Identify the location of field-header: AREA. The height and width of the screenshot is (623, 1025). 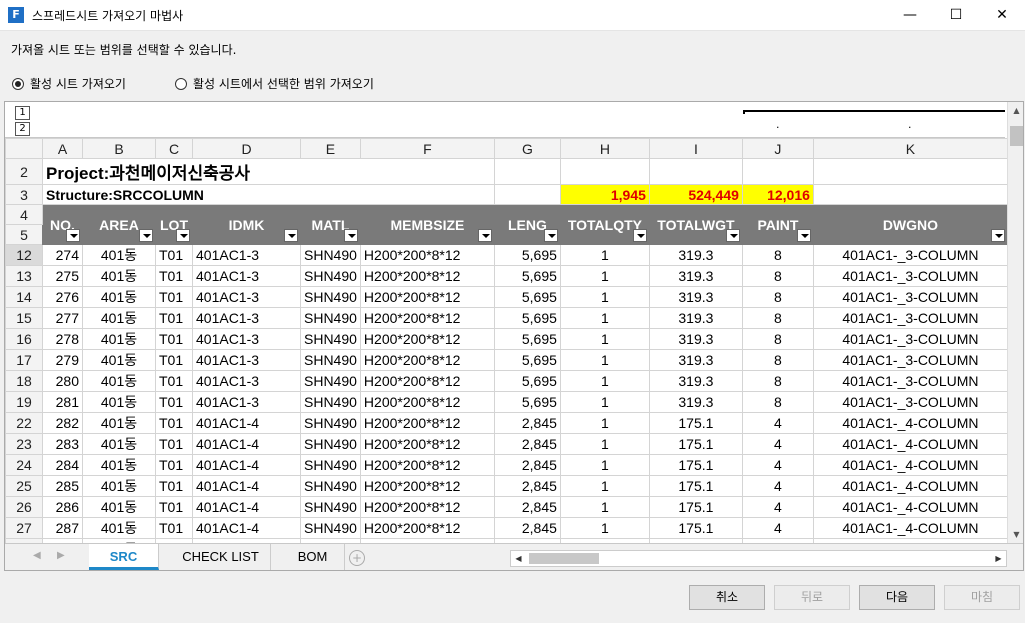
(119, 224).